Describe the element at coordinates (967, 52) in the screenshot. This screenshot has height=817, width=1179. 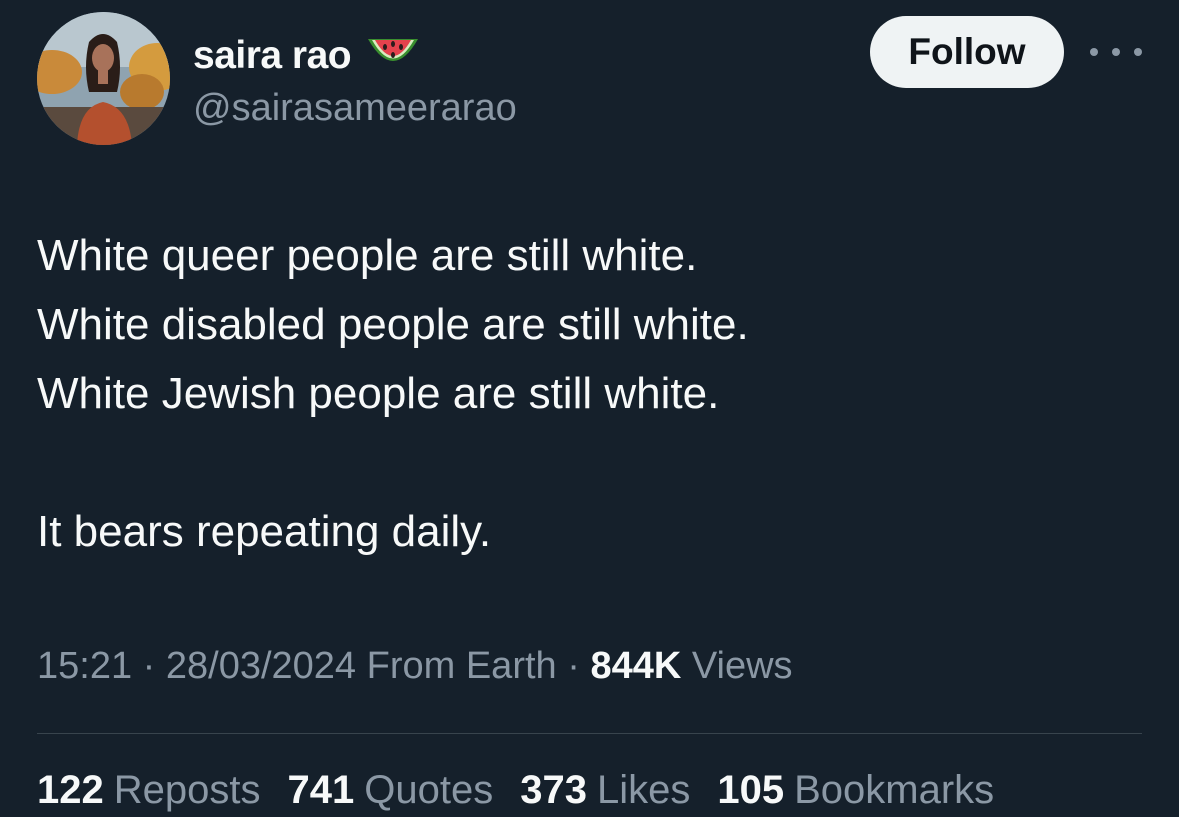
I see `follow-button: Follow` at that location.